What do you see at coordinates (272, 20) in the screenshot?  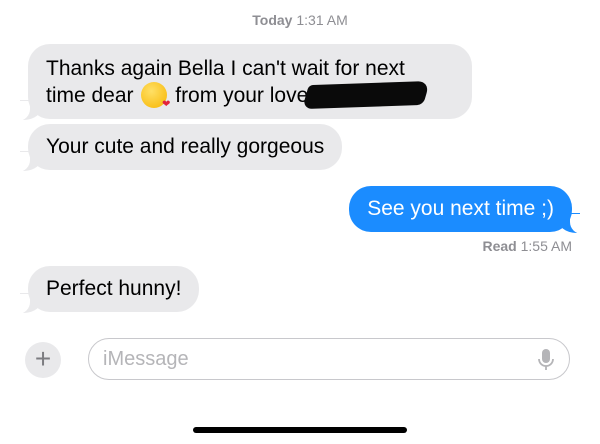 I see `timestamp-day: Today` at bounding box center [272, 20].